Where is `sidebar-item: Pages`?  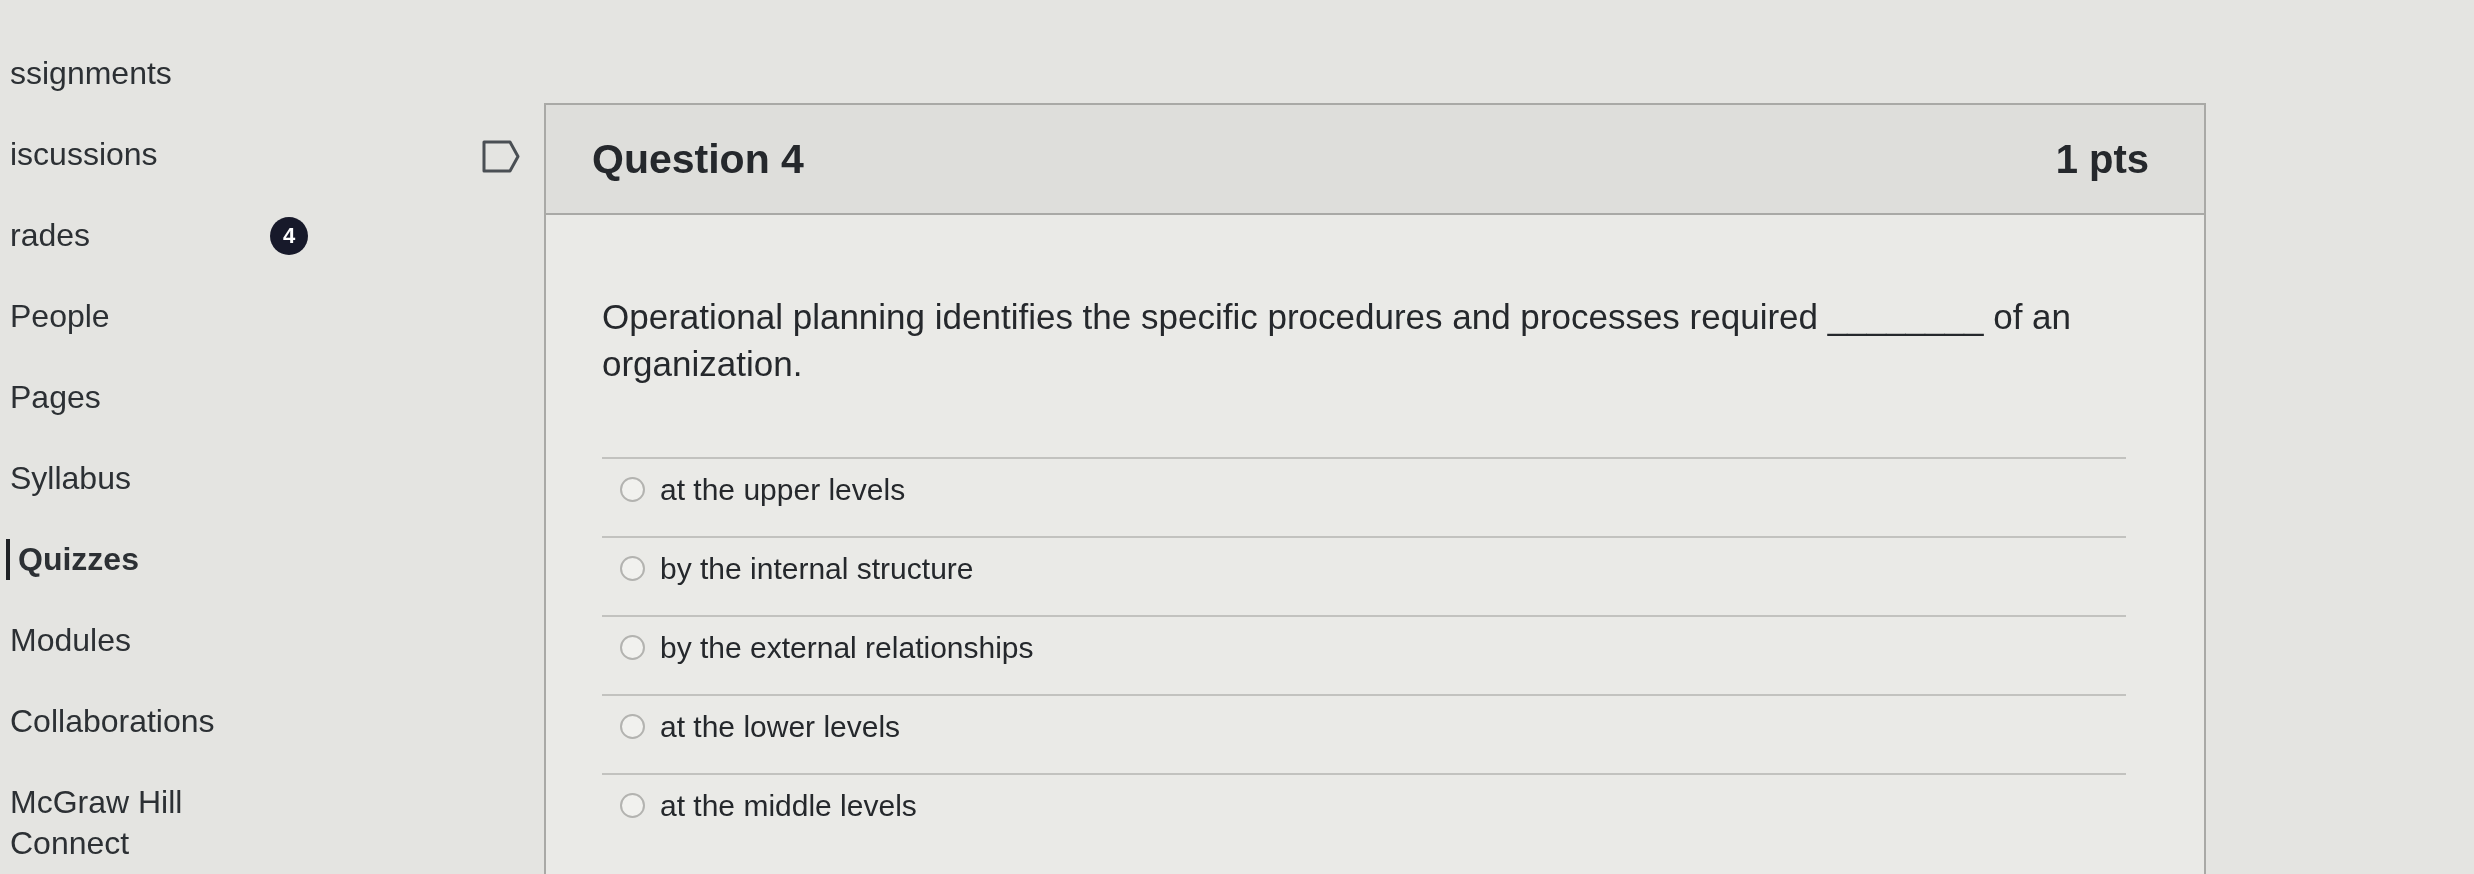
sidebar-item: Pages is located at coordinates (53, 397).